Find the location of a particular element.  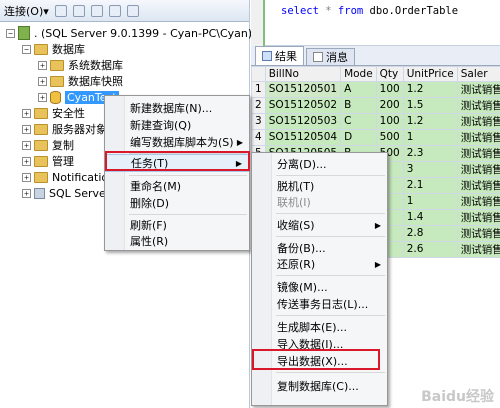

tab-messages: 消息 is located at coordinates (330, 56).